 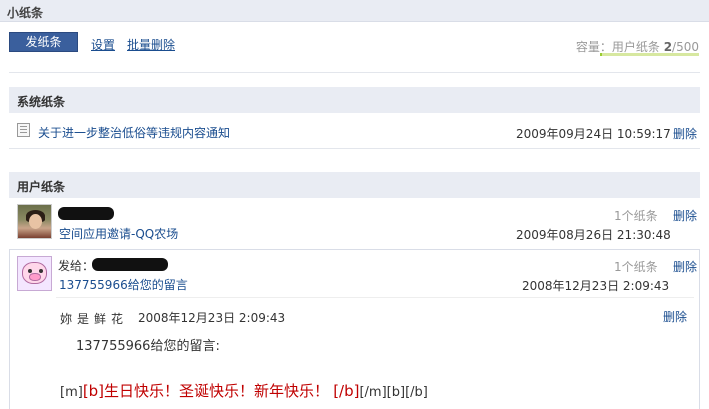 I want to click on message-sender: 妳是鲜花, so click(x=94, y=319).